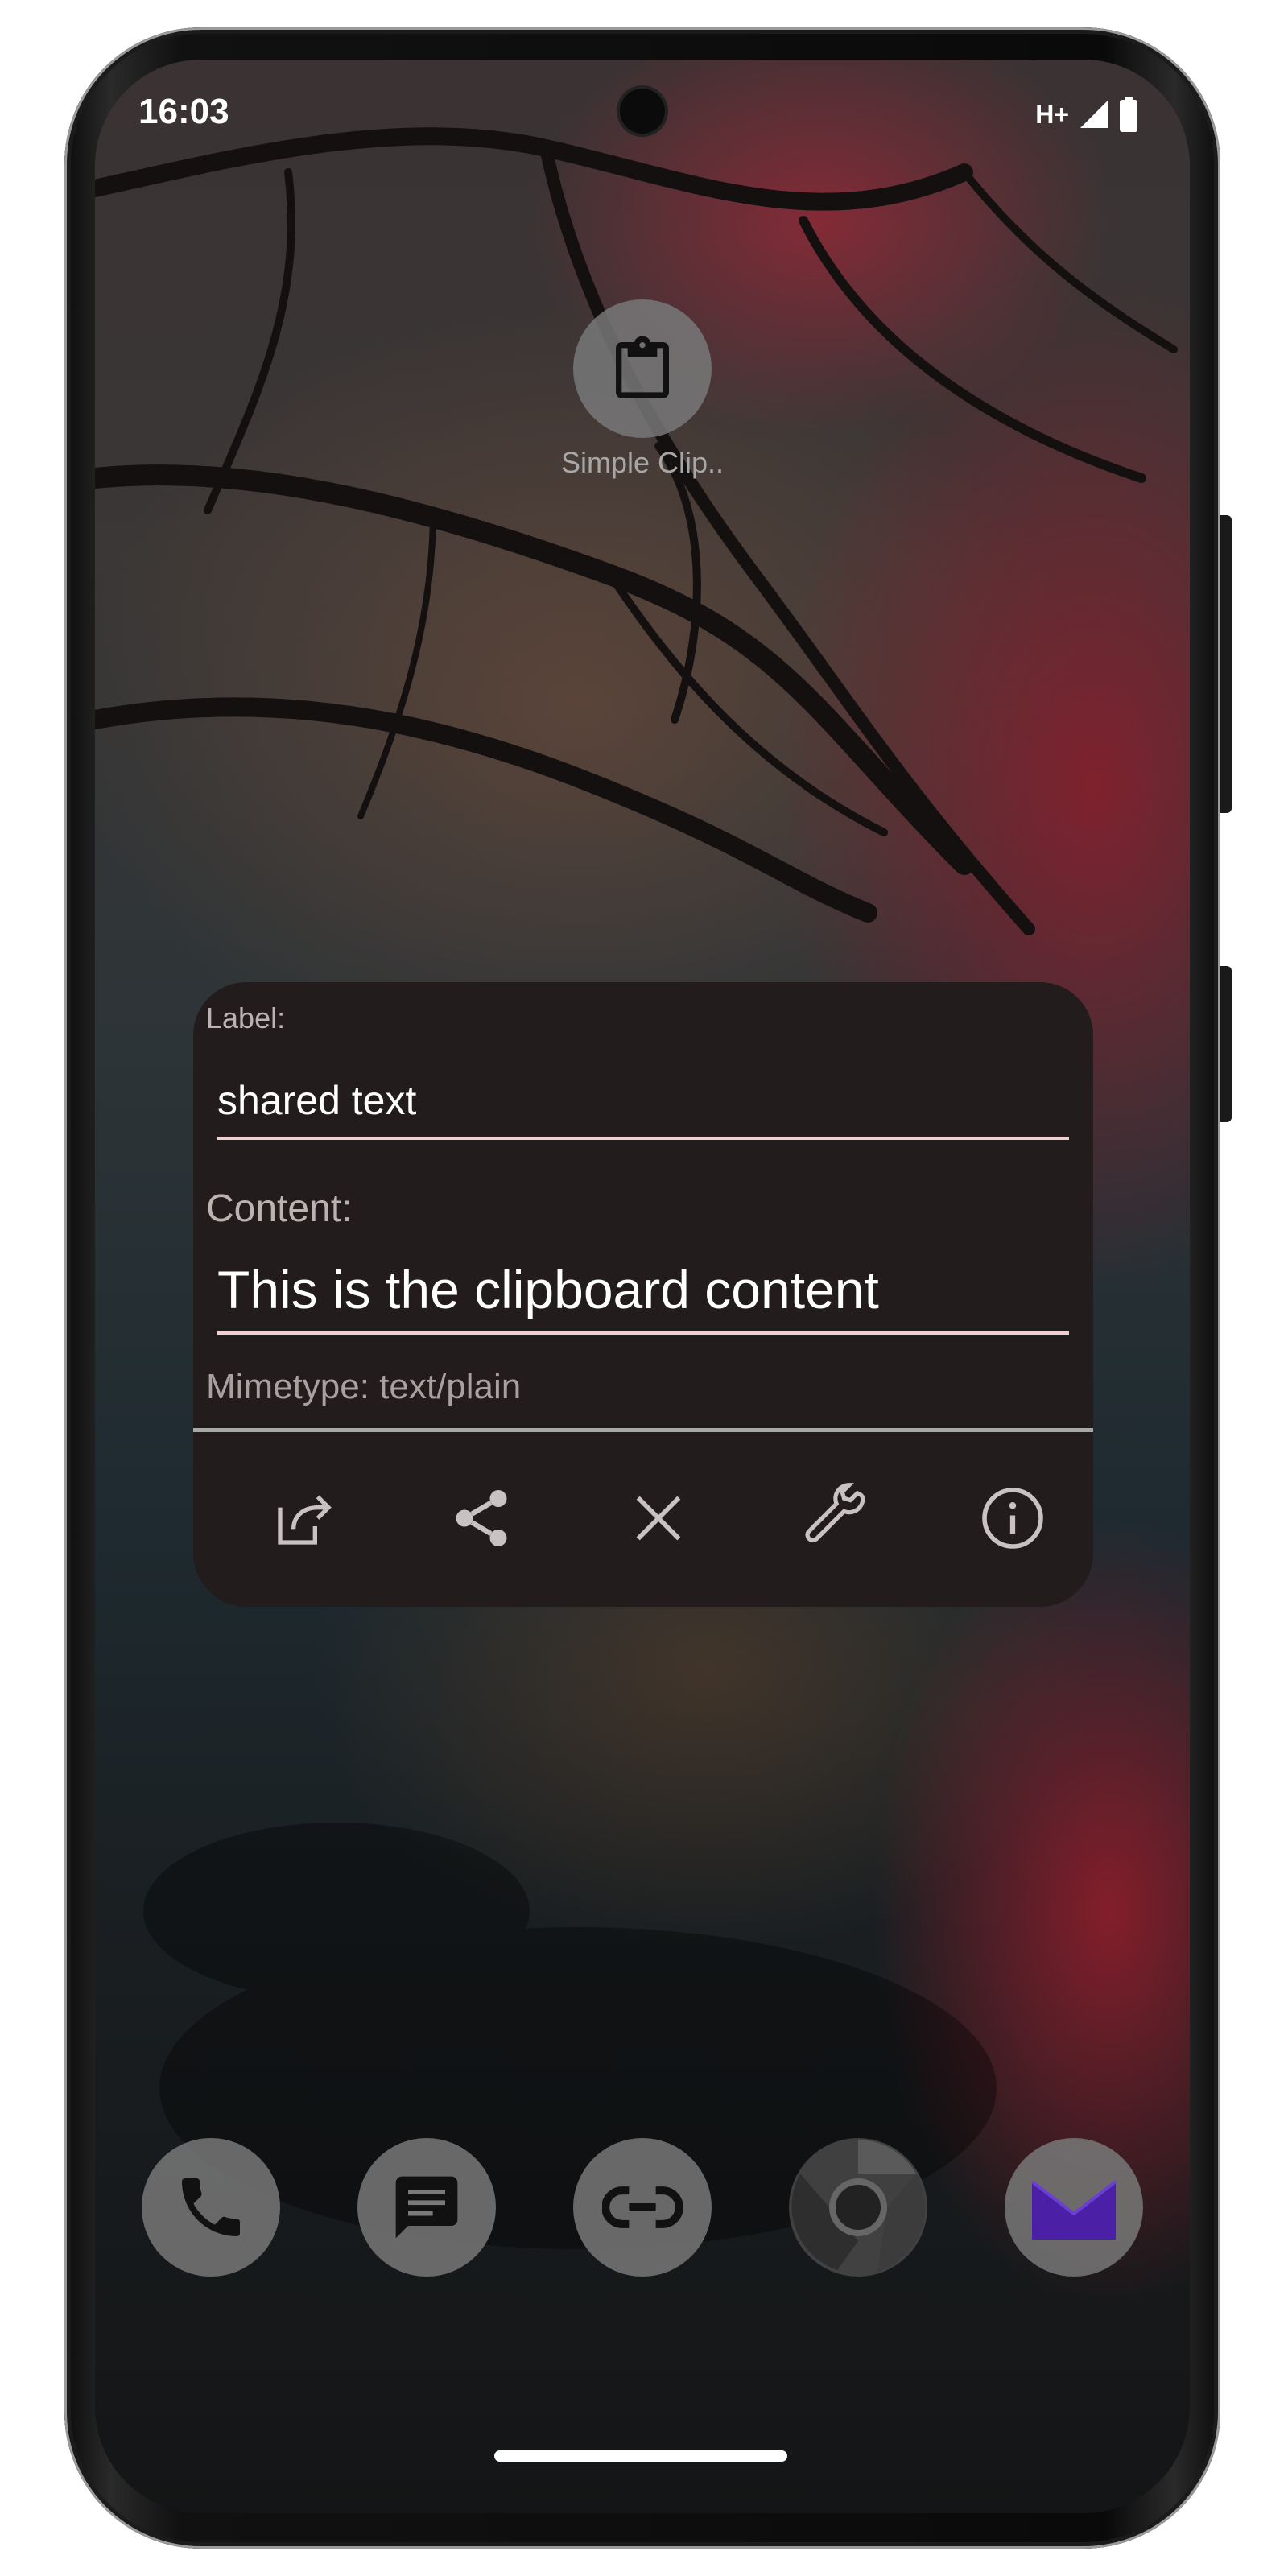  Describe the element at coordinates (183, 111) in the screenshot. I see `status-time: 16:03` at that location.